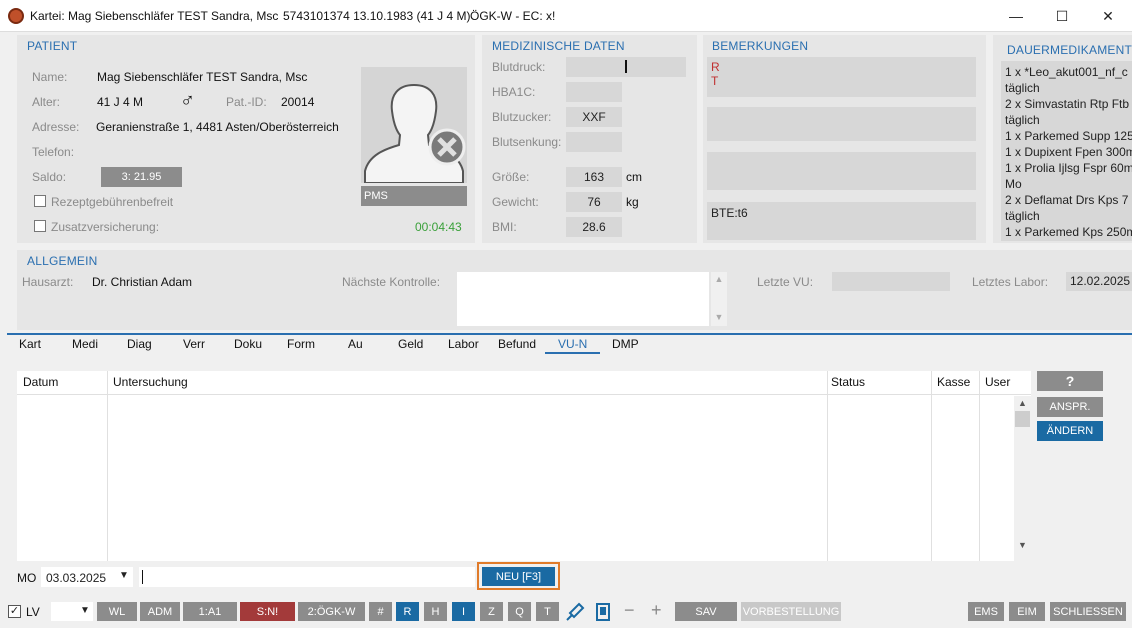  Describe the element at coordinates (1022, 478) in the screenshot. I see `table-scrollbar: ▲ ▼` at that location.